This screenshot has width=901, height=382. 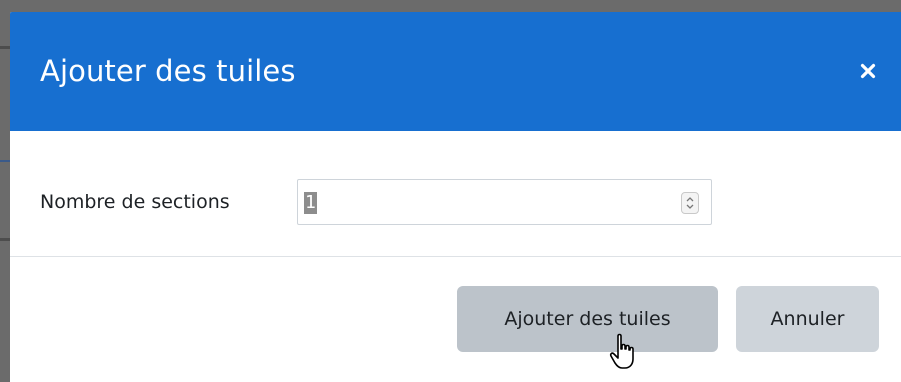 What do you see at coordinates (168, 71) in the screenshot?
I see `dialog-title: Ajouter des tuiles` at bounding box center [168, 71].